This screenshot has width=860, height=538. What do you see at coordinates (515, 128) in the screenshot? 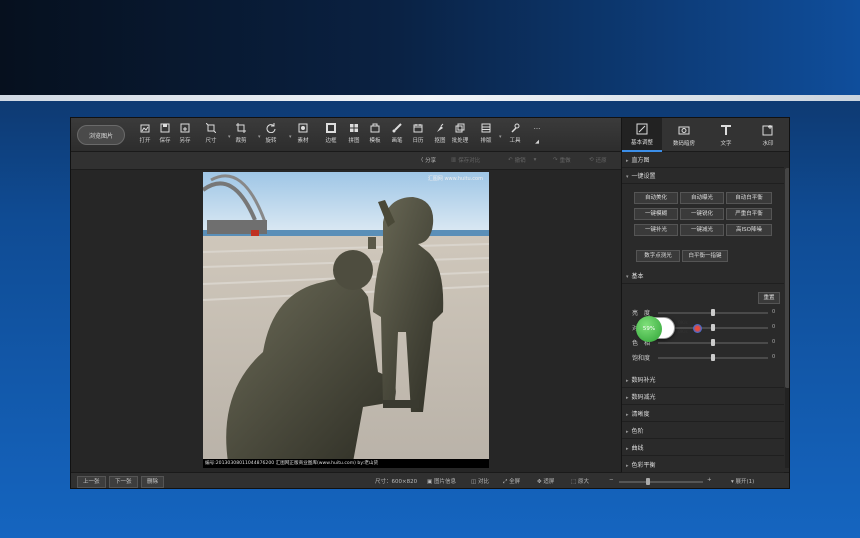
I see `tools-icon` at bounding box center [515, 128].